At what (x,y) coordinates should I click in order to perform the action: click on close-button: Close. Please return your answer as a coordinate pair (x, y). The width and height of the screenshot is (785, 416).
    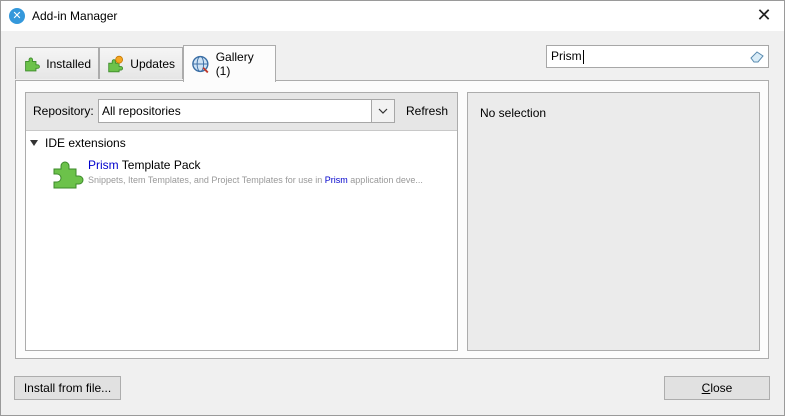
    Looking at the image, I should click on (717, 388).